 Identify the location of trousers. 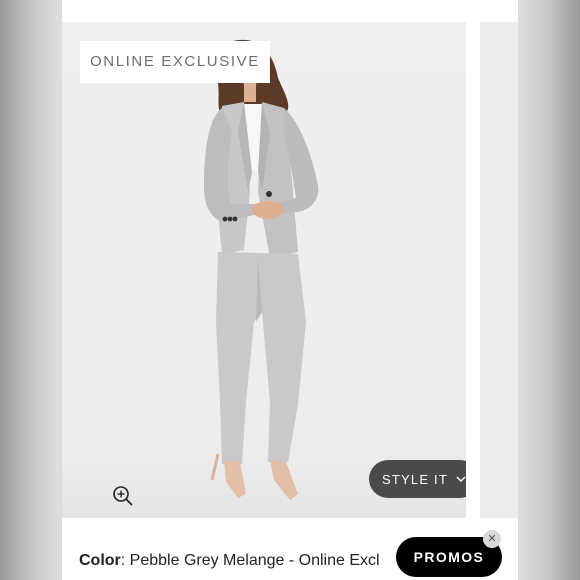
(261, 358).